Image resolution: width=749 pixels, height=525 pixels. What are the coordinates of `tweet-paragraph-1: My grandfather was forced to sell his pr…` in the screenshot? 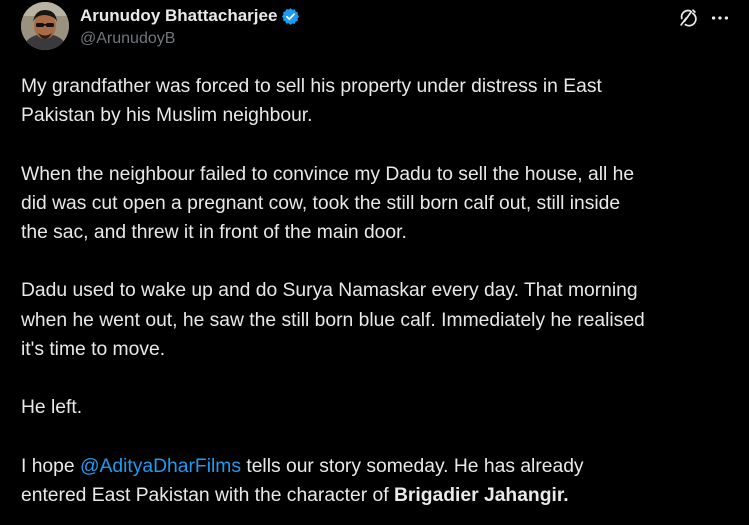 It's located at (311, 101).